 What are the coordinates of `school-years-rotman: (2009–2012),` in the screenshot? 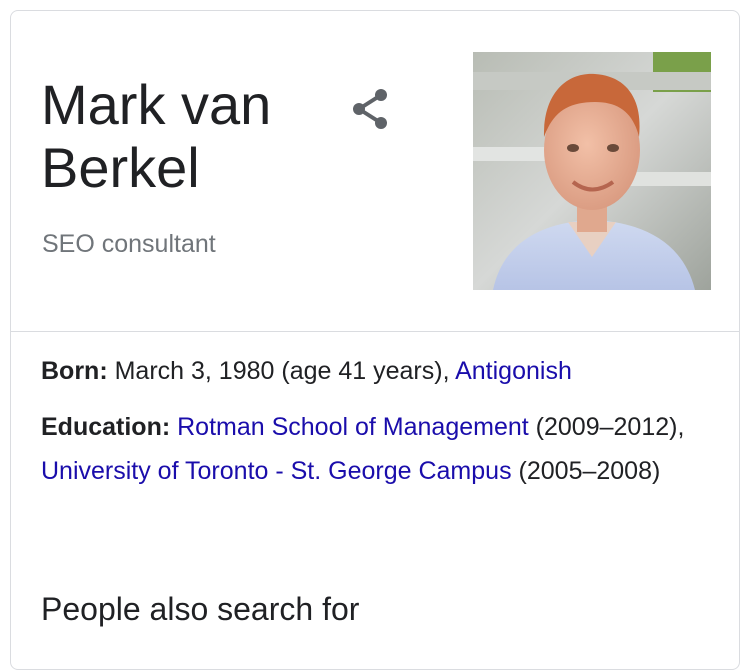 It's located at (610, 427).